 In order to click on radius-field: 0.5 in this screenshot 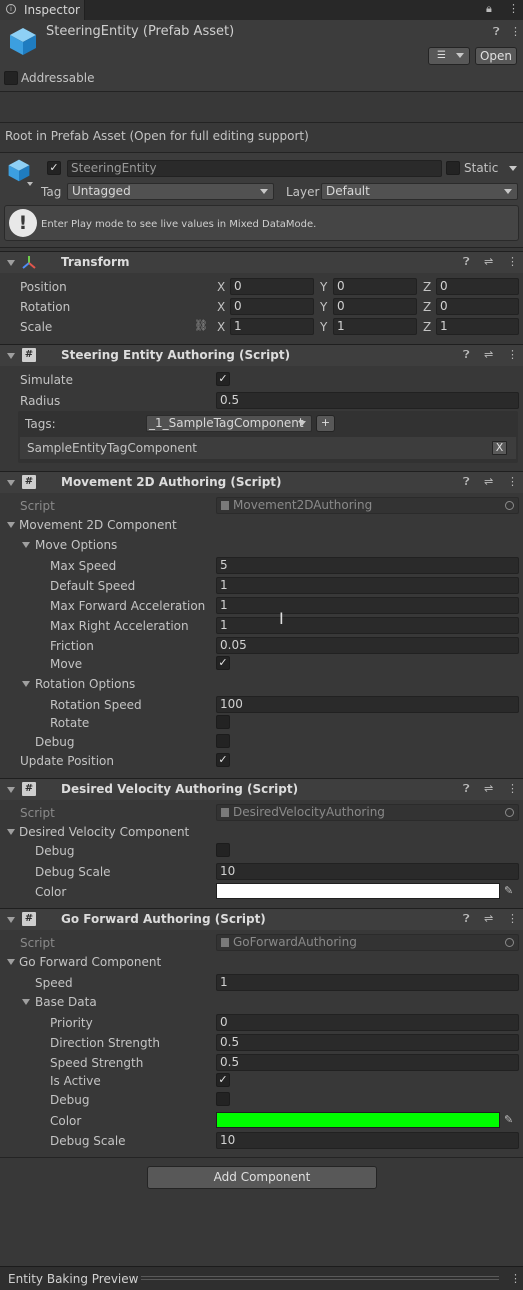, I will do `click(367, 400)`.